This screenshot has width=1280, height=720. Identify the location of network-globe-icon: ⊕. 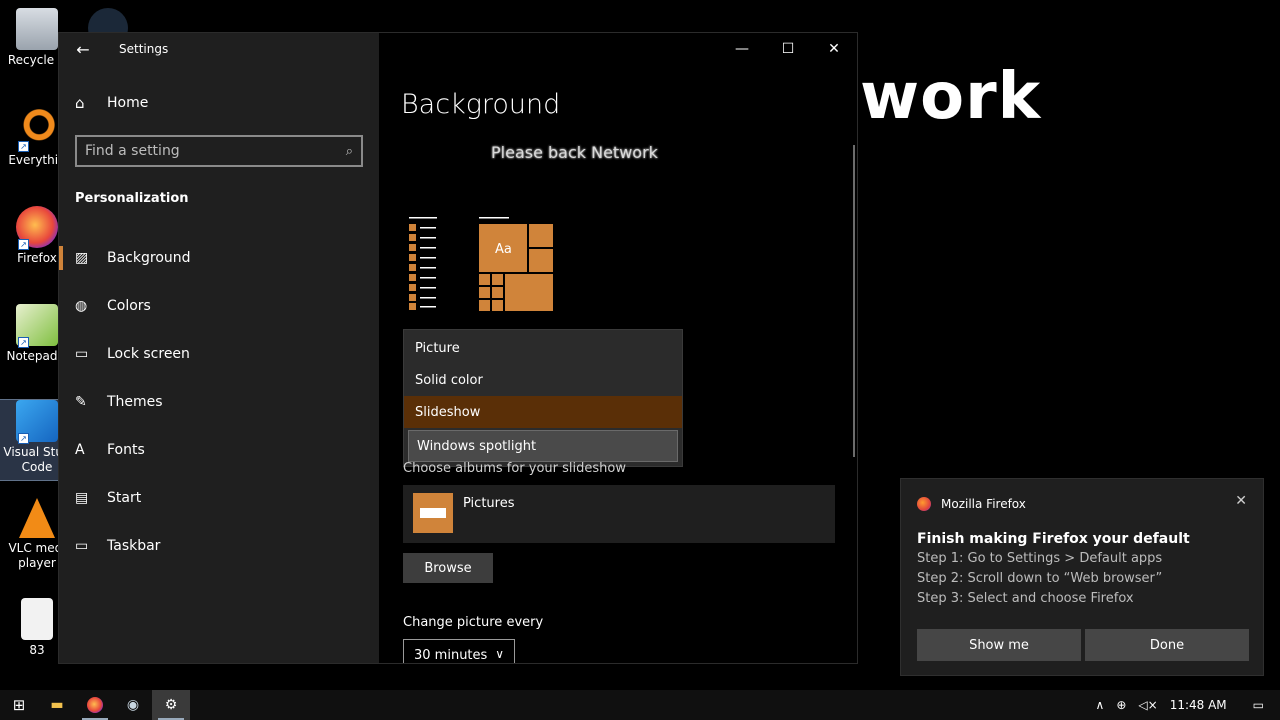
(1121, 705).